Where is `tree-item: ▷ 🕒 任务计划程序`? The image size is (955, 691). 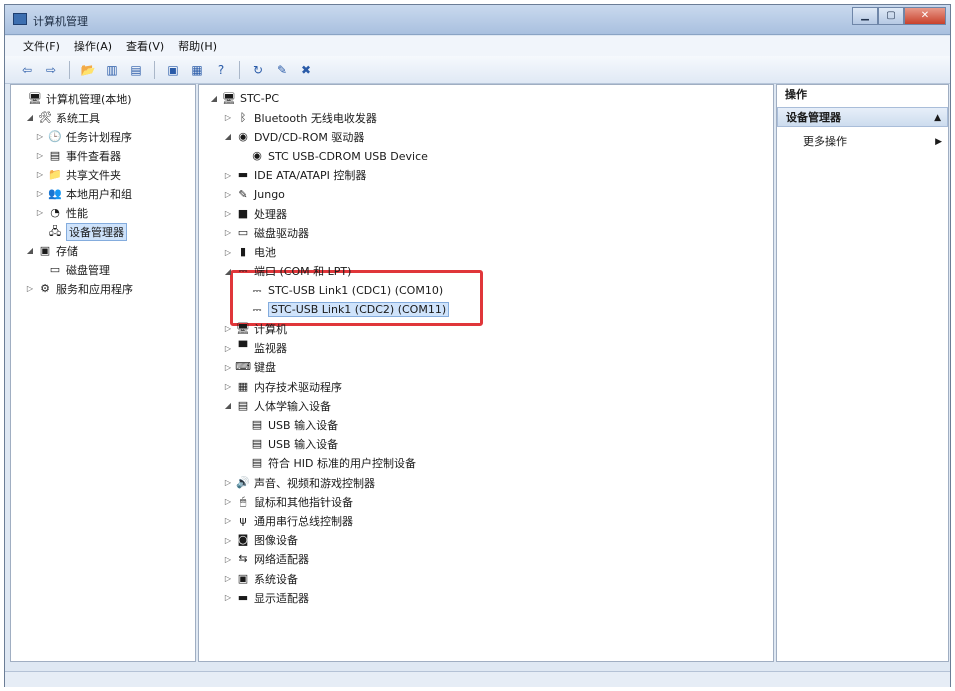 tree-item: ▷ 🕒 任务计划程序 is located at coordinates (83, 136).